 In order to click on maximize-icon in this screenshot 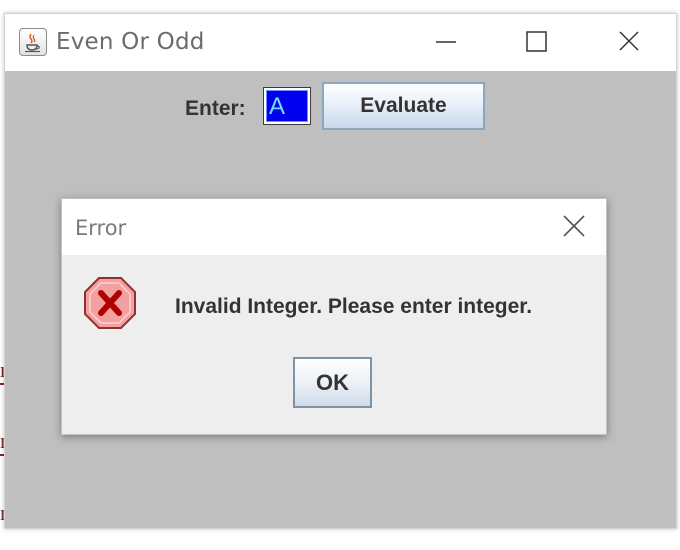, I will do `click(537, 42)`.